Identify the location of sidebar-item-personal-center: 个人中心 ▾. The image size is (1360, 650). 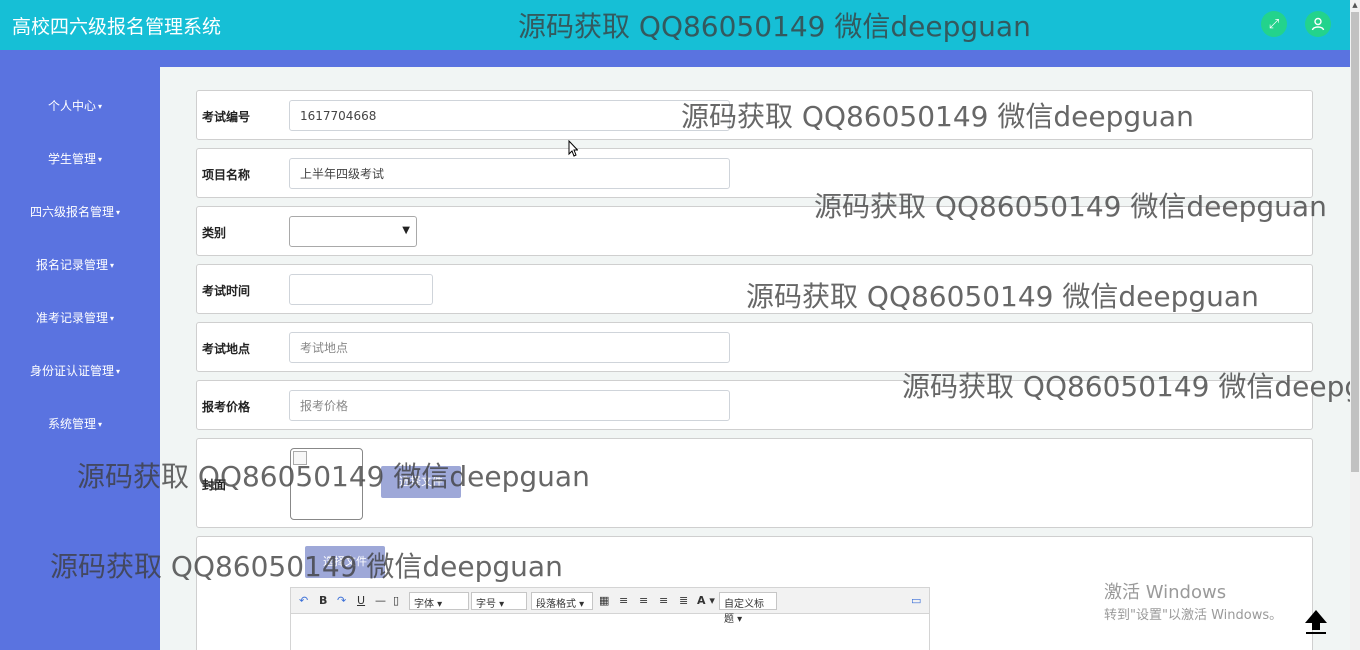
(75, 105).